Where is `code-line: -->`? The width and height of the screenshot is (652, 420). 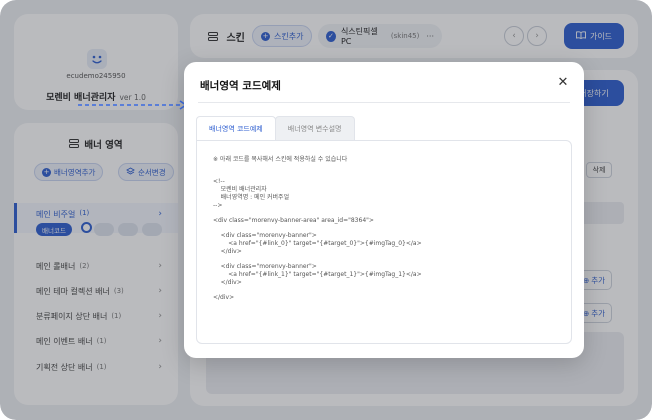 code-line: --> is located at coordinates (218, 205).